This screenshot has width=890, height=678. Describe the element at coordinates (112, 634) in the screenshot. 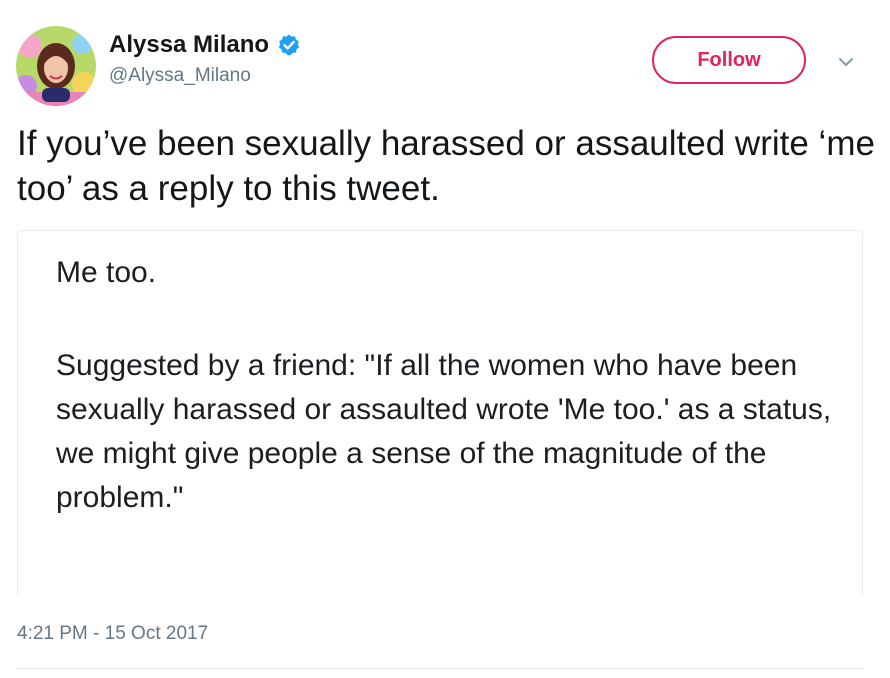

I see `tweet-timestamp: 4:21 PM - 15 Oct 2017` at that location.